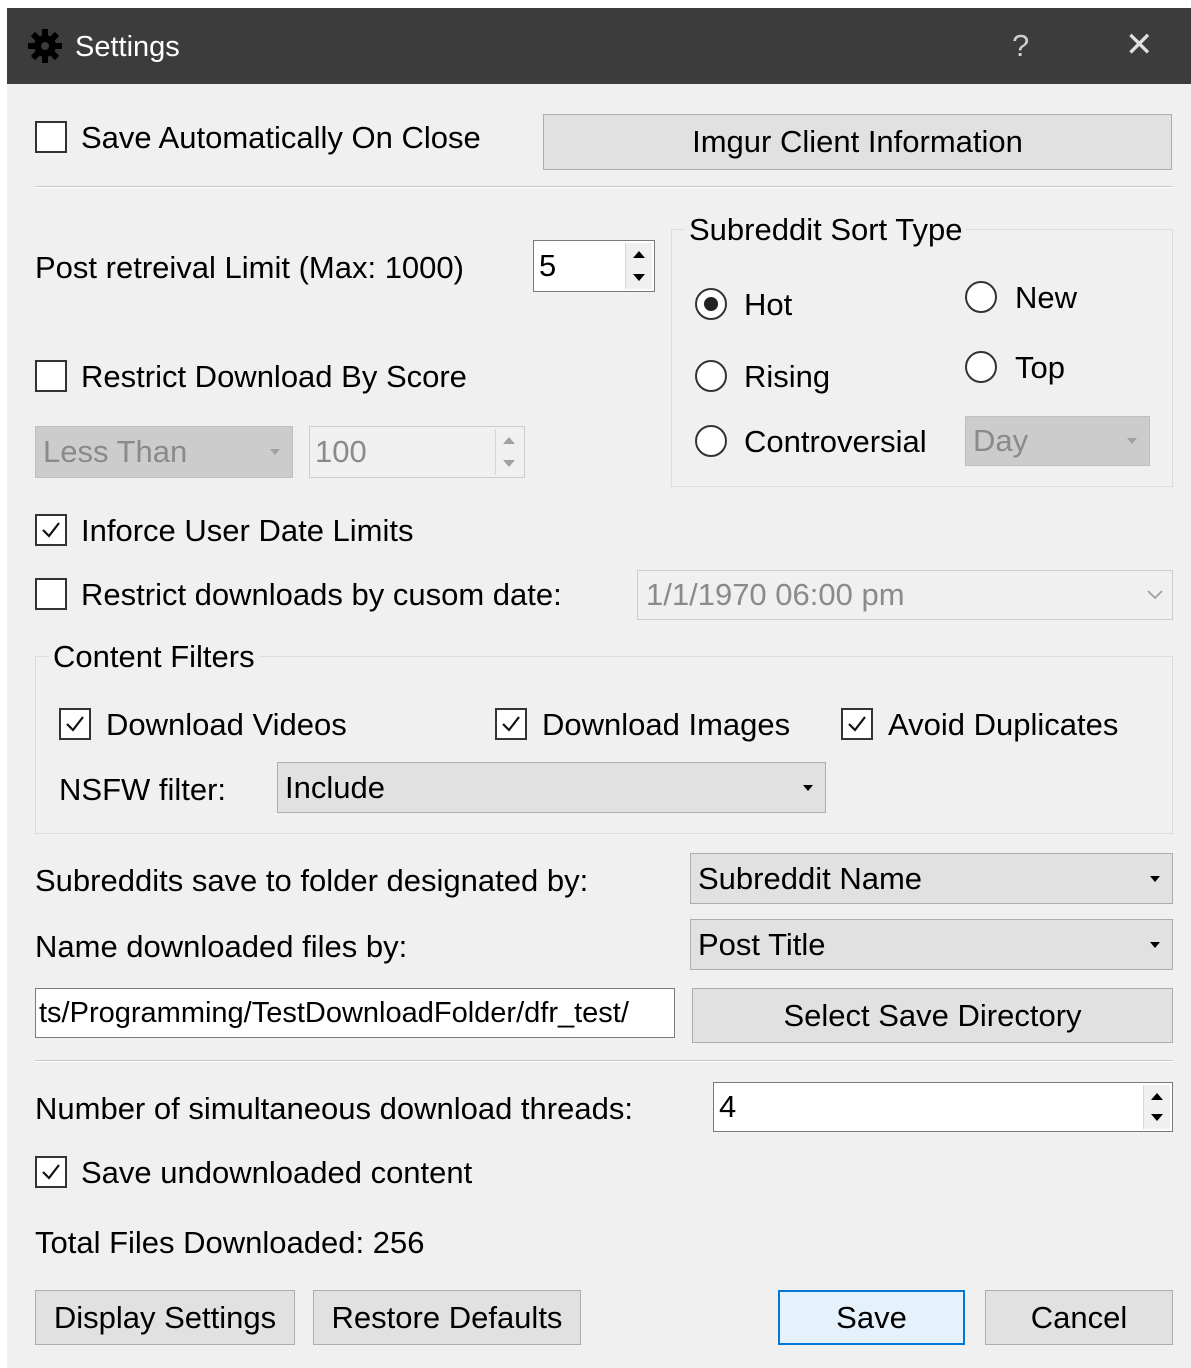 Image resolution: width=1191 pixels, height=1368 pixels. What do you see at coordinates (1057, 441) in the screenshot?
I see `sort-period-dropdown: Day` at bounding box center [1057, 441].